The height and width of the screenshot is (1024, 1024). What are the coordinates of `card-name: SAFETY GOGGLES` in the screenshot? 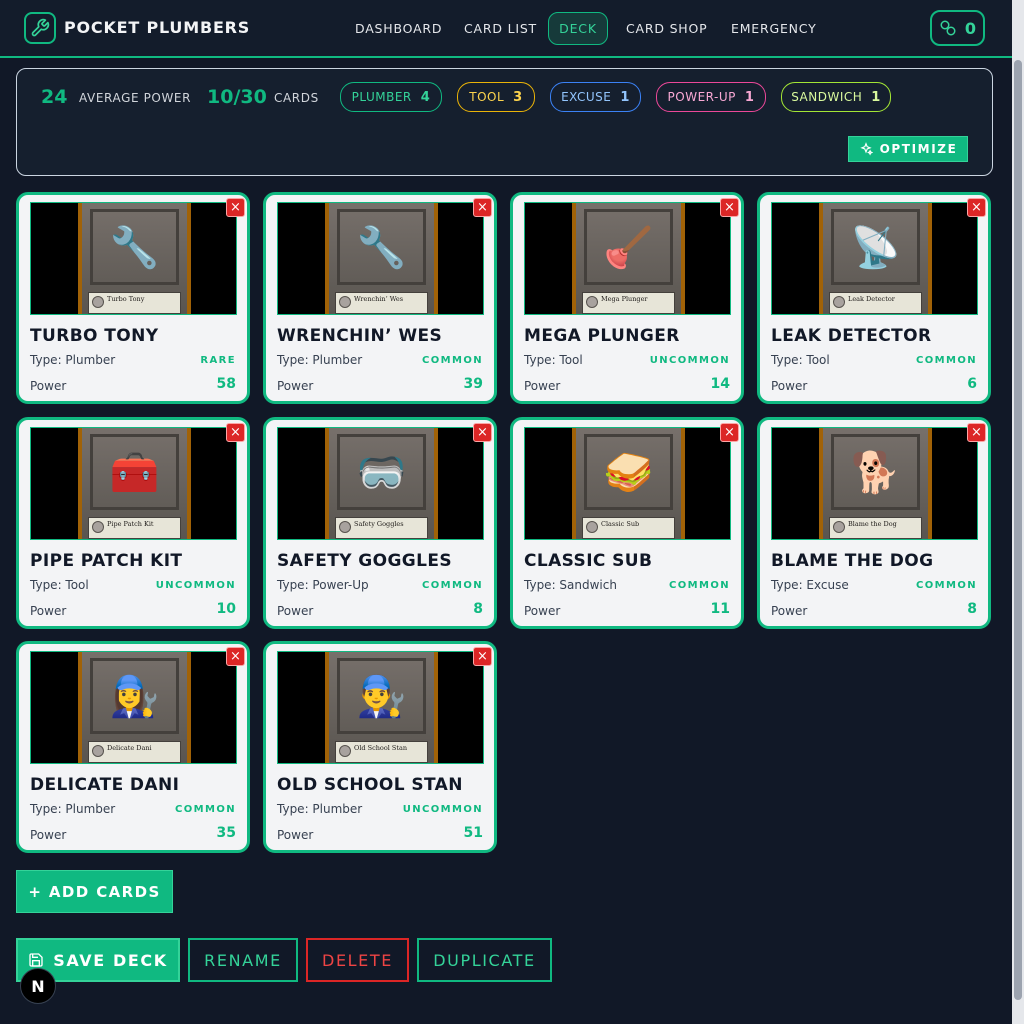 It's located at (365, 561).